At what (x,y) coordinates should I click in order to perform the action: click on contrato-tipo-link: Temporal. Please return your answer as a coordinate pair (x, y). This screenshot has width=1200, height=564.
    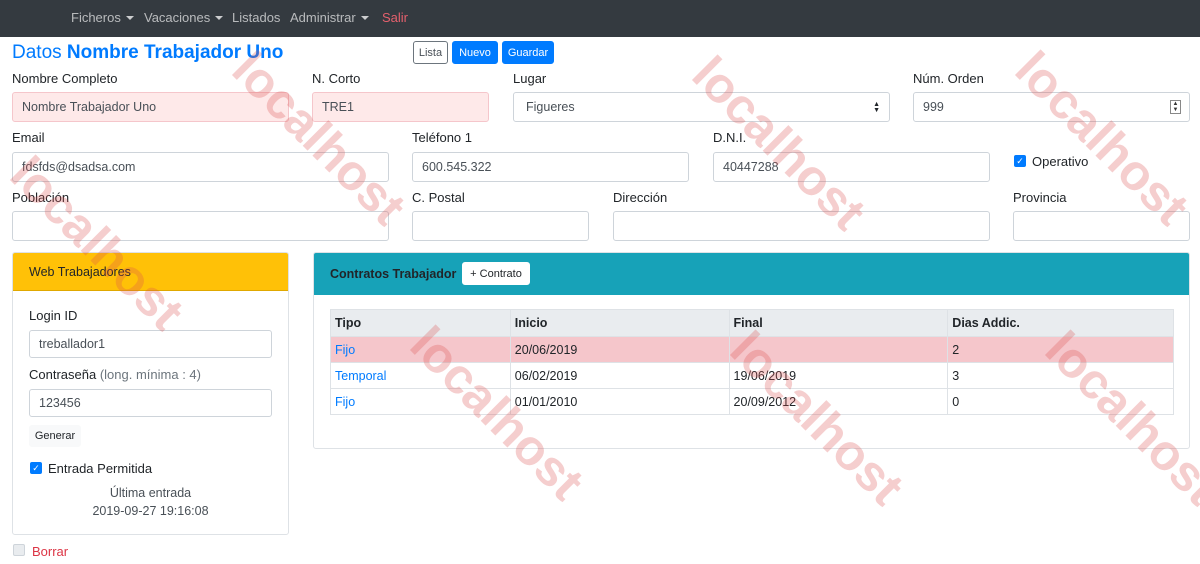
    Looking at the image, I should click on (360, 376).